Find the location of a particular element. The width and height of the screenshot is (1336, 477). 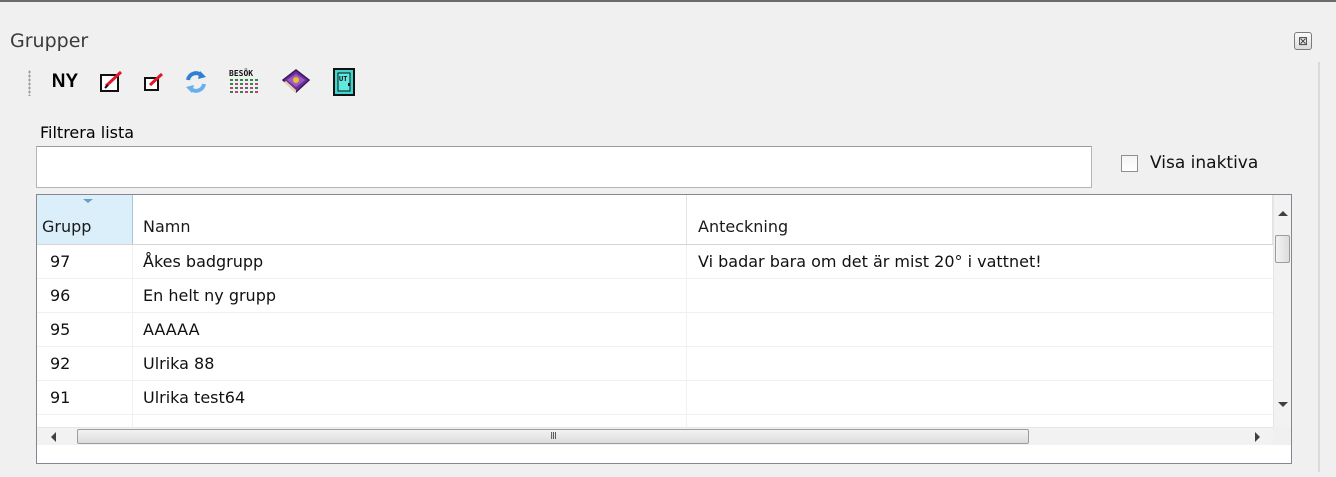

column-header-anteckning: Anteckning is located at coordinates (980, 219).